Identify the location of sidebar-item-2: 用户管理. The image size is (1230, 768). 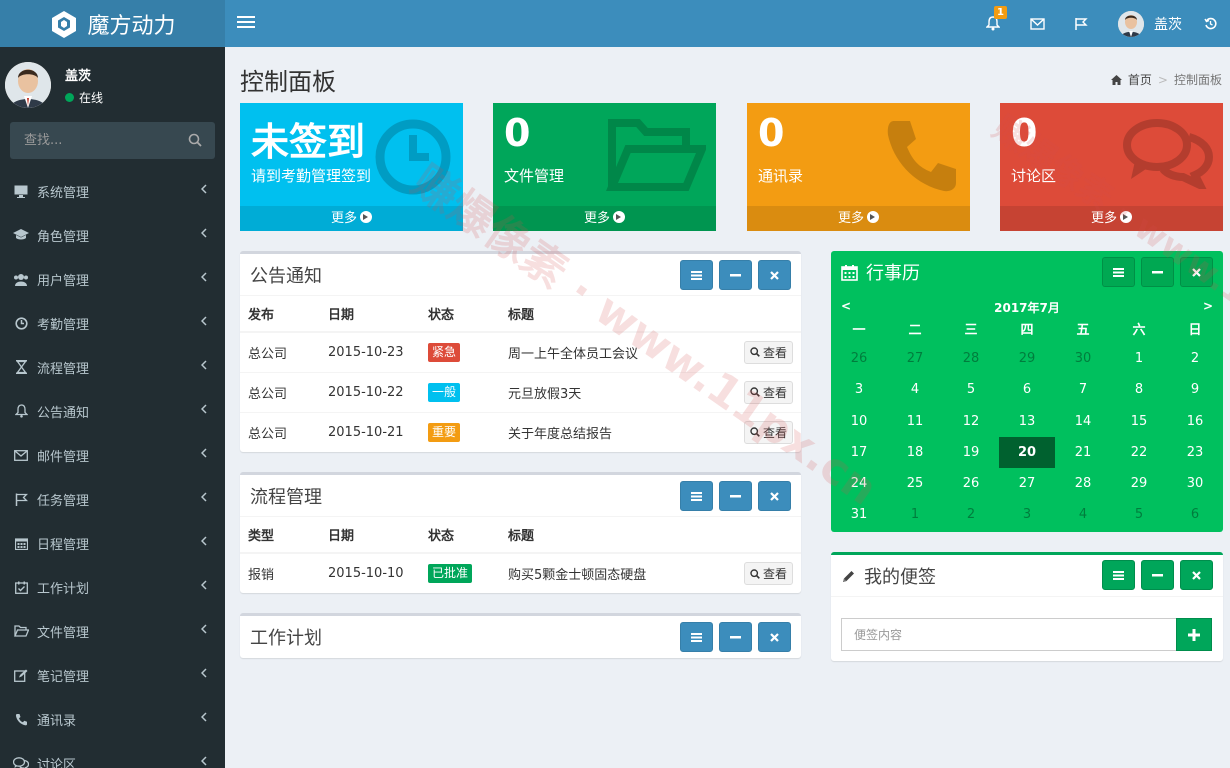
(112, 279).